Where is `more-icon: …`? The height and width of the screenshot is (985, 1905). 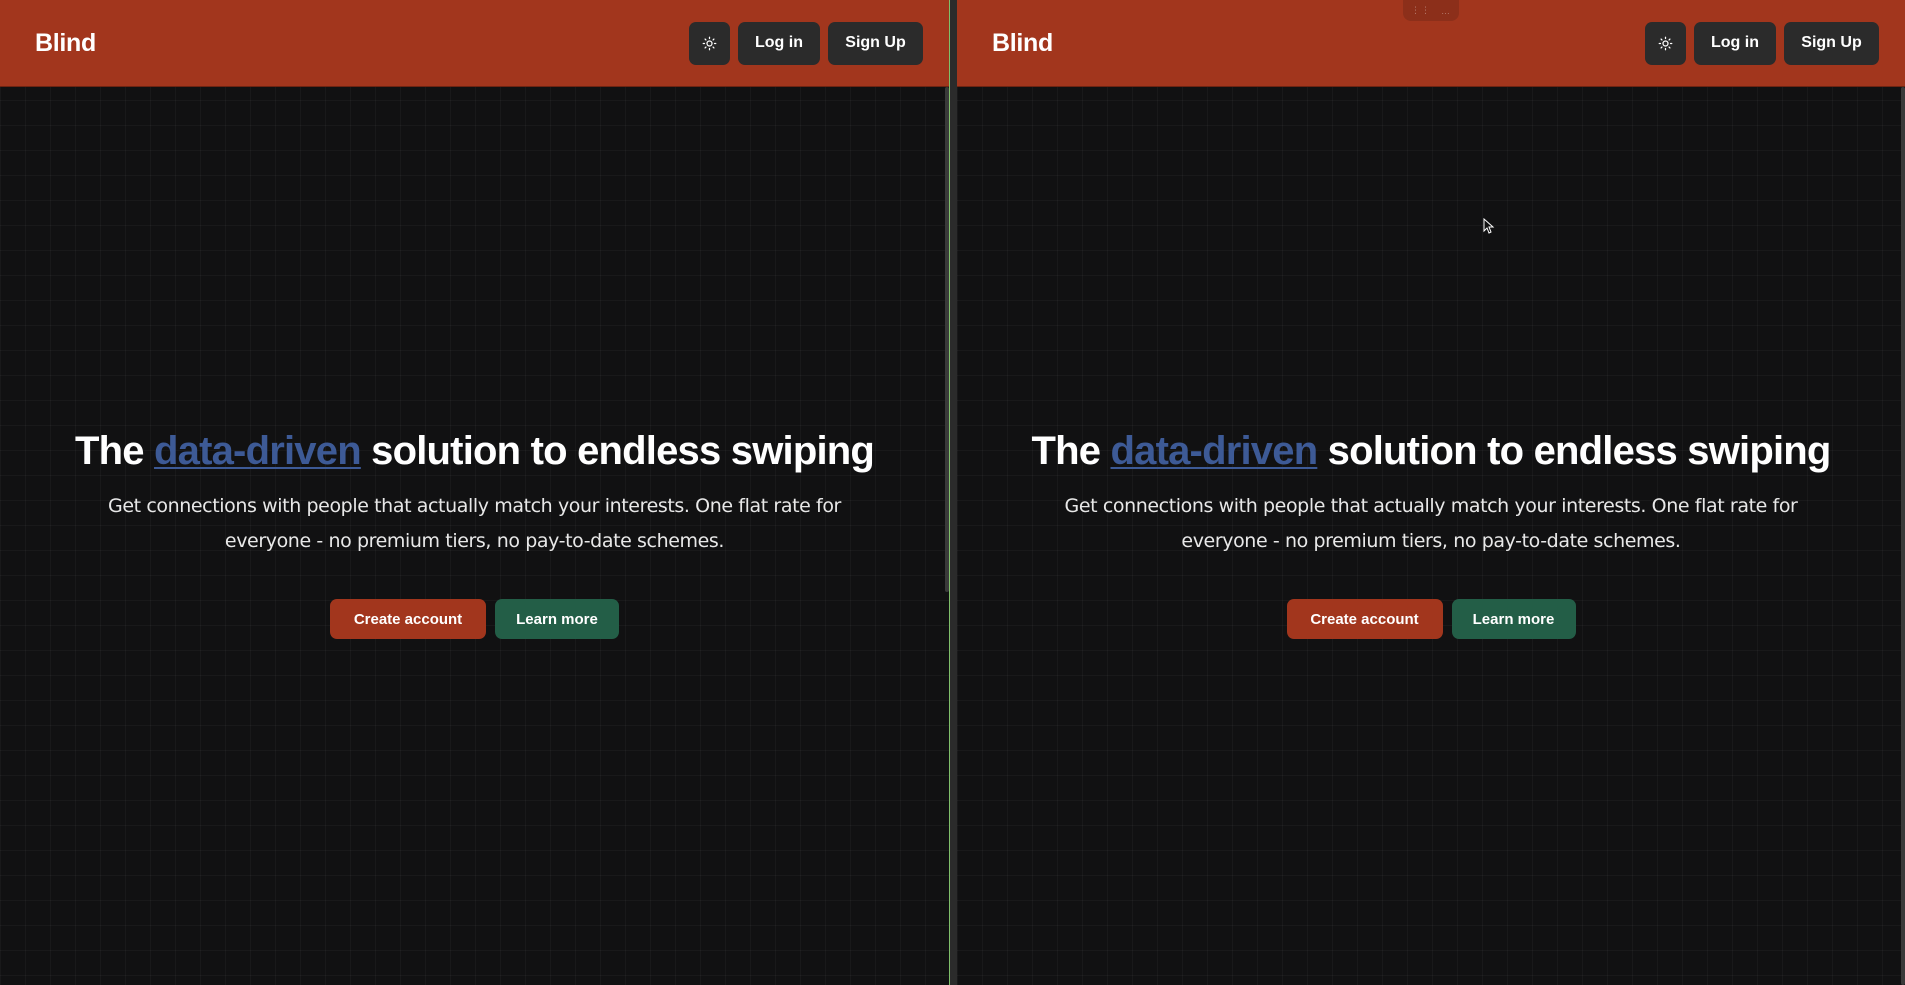
more-icon: … is located at coordinates (1446, 10).